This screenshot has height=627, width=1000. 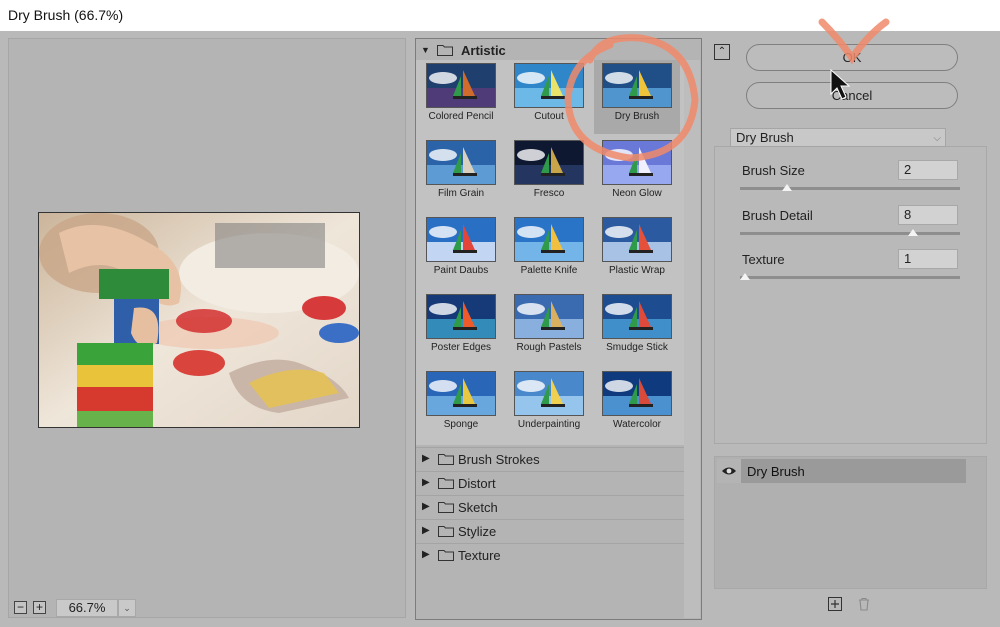 What do you see at coordinates (39, 607) in the screenshot?
I see `zoom-in-button: +` at bounding box center [39, 607].